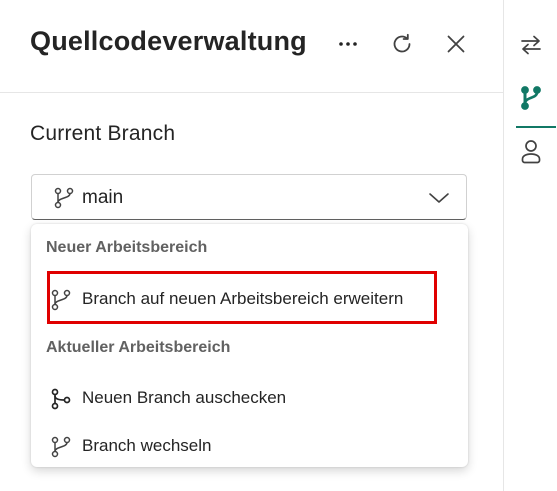  I want to click on person-icon, so click(531, 152).